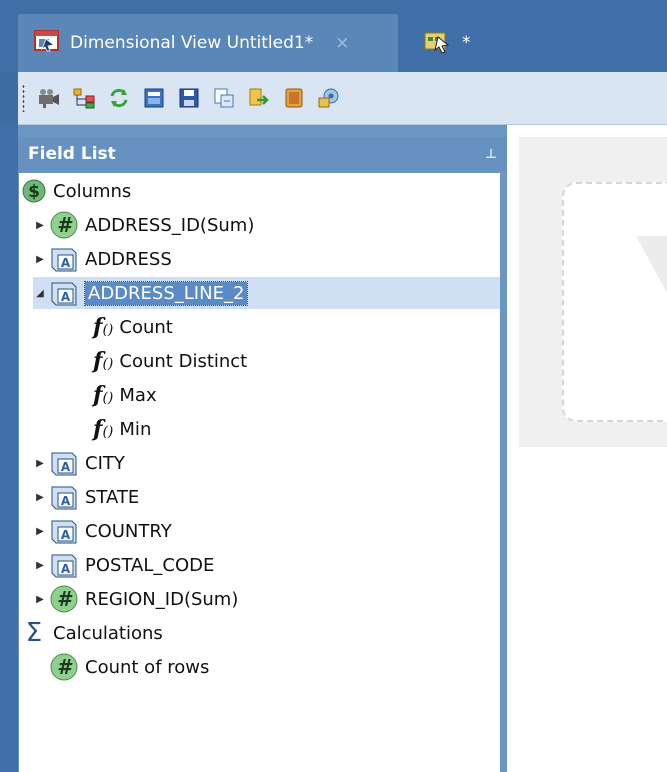  What do you see at coordinates (49, 98) in the screenshot?
I see `camera-icon` at bounding box center [49, 98].